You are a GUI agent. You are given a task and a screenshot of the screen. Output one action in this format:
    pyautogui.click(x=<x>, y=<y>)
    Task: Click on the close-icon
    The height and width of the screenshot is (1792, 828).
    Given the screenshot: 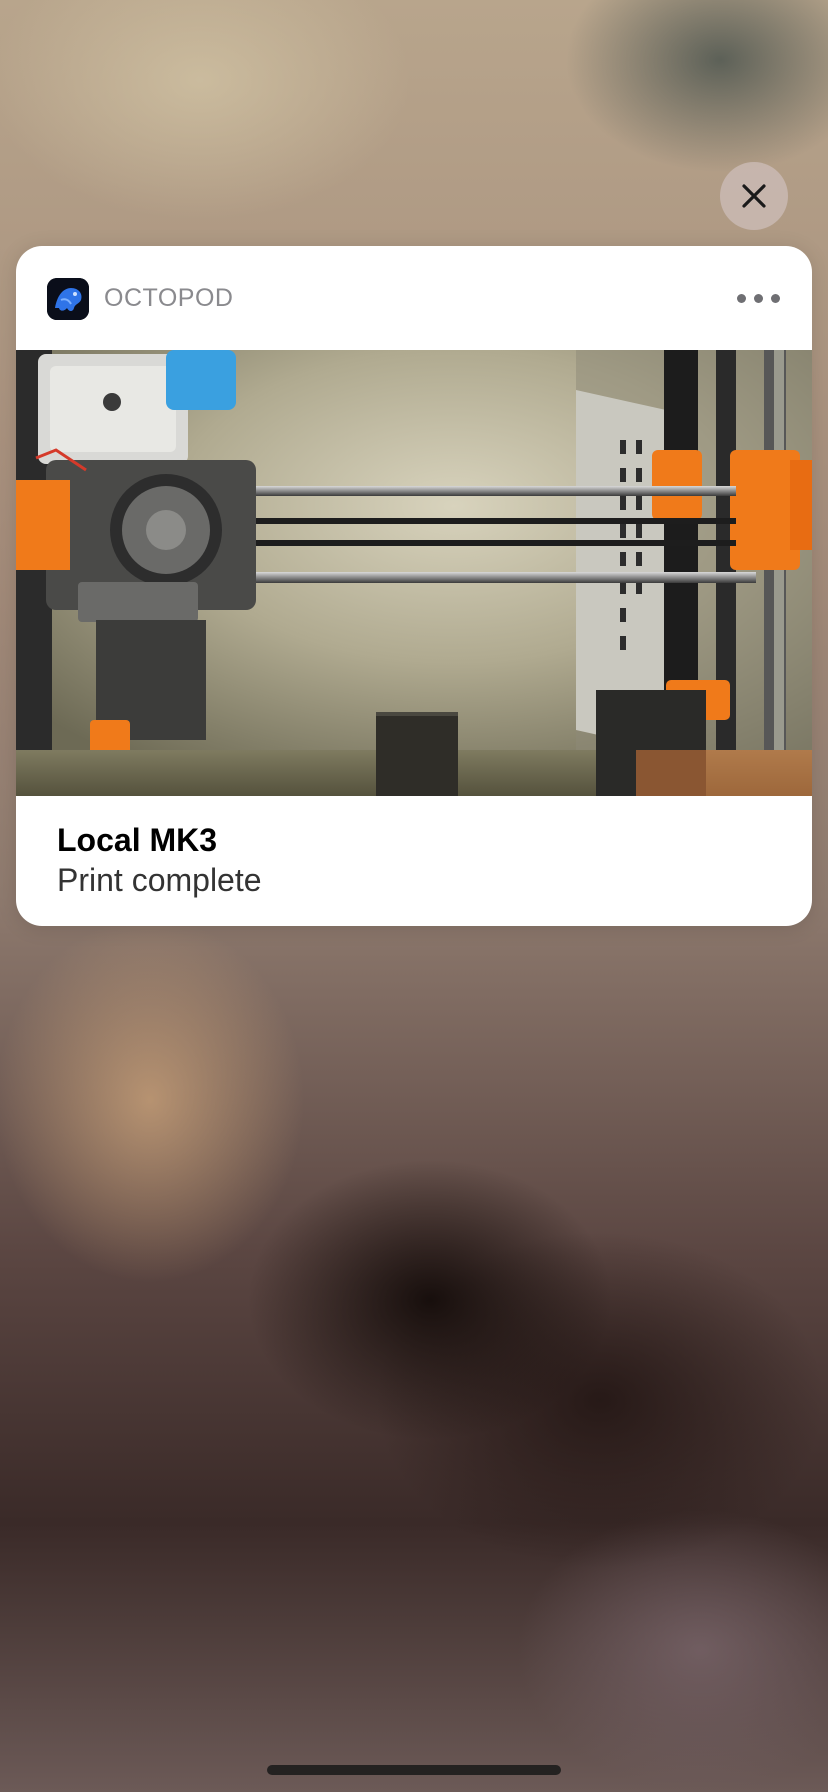 What is the action you would take?
    pyautogui.click(x=754, y=196)
    